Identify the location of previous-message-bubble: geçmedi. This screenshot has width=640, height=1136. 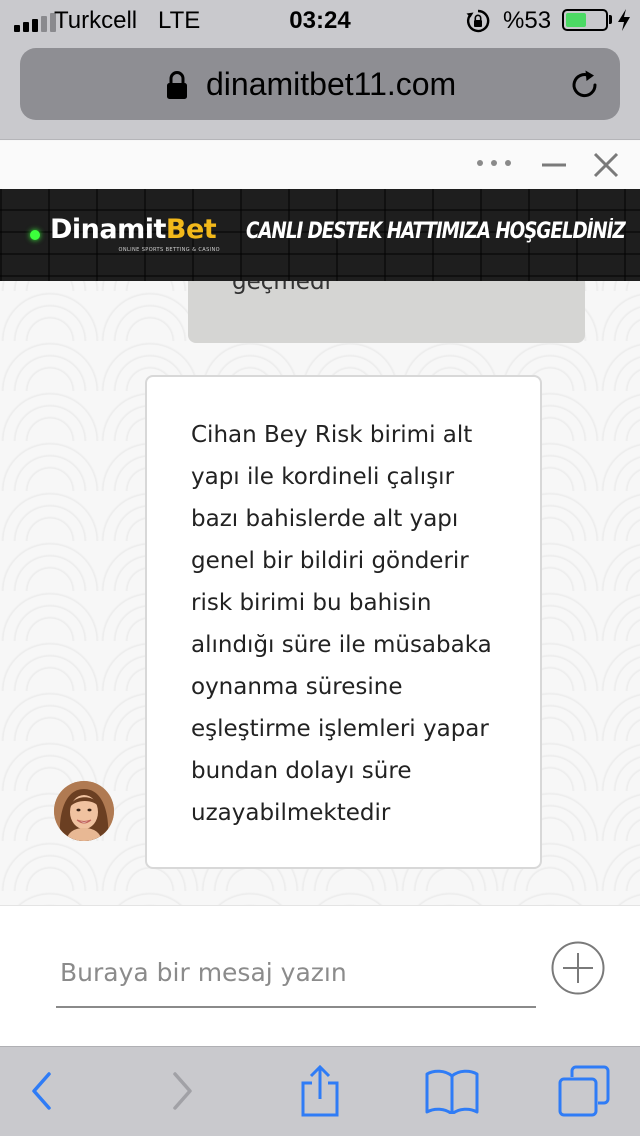
(386, 312).